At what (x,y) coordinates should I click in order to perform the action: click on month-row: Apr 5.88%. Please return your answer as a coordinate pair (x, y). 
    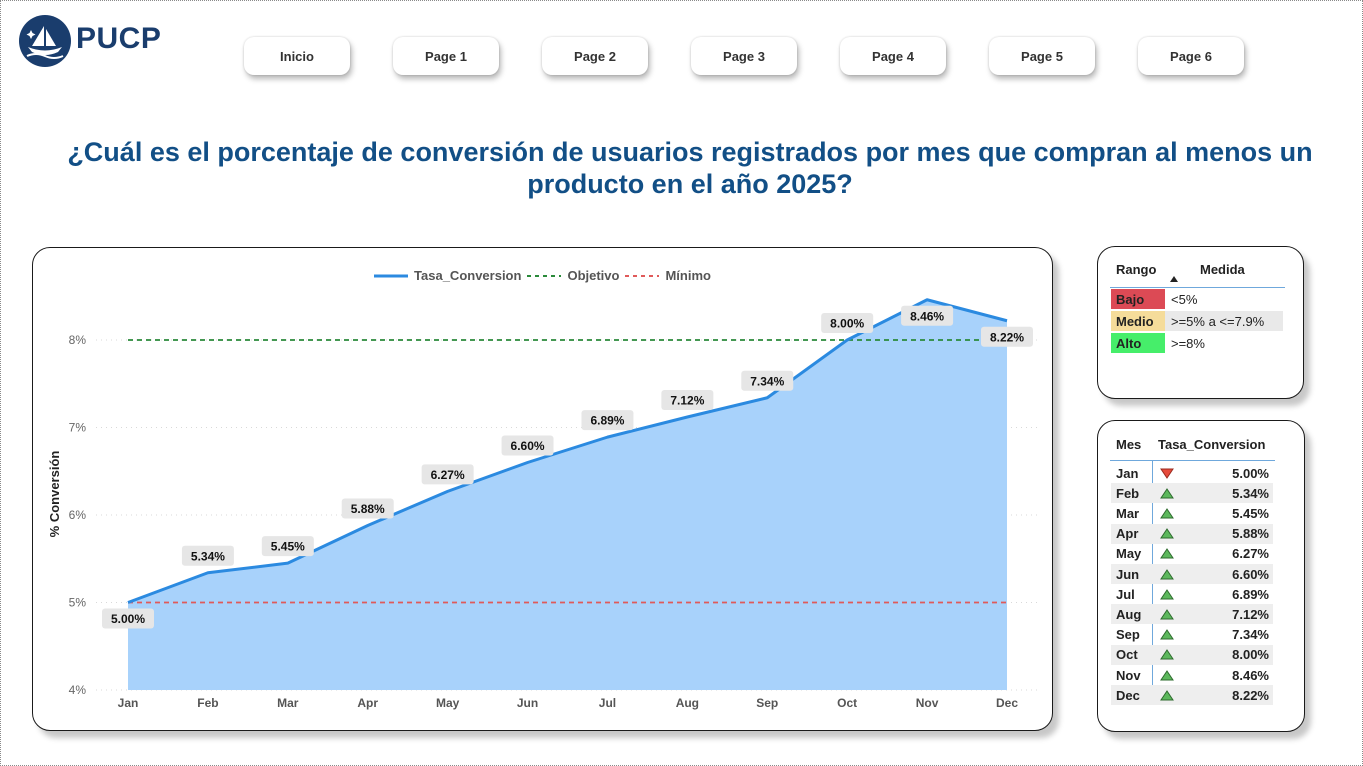
    Looking at the image, I should click on (1192, 533).